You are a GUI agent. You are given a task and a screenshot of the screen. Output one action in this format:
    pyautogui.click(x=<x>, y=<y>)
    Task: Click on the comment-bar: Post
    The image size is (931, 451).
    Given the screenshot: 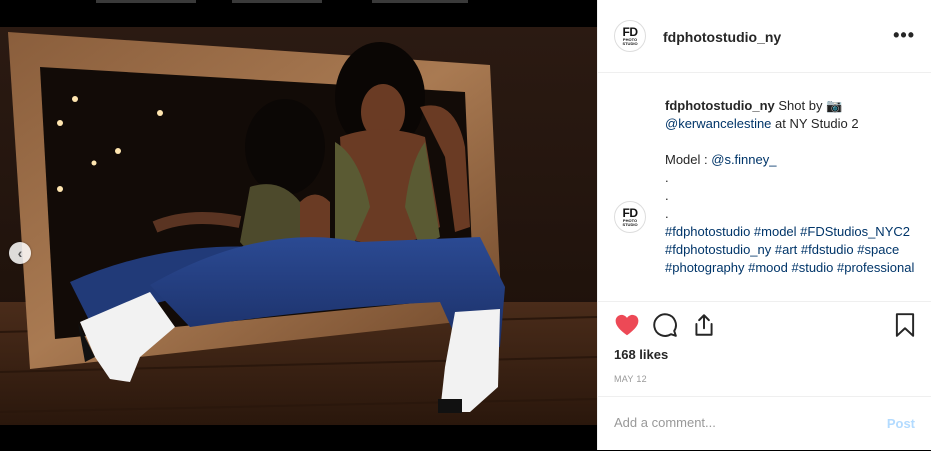 What is the action you would take?
    pyautogui.click(x=764, y=423)
    